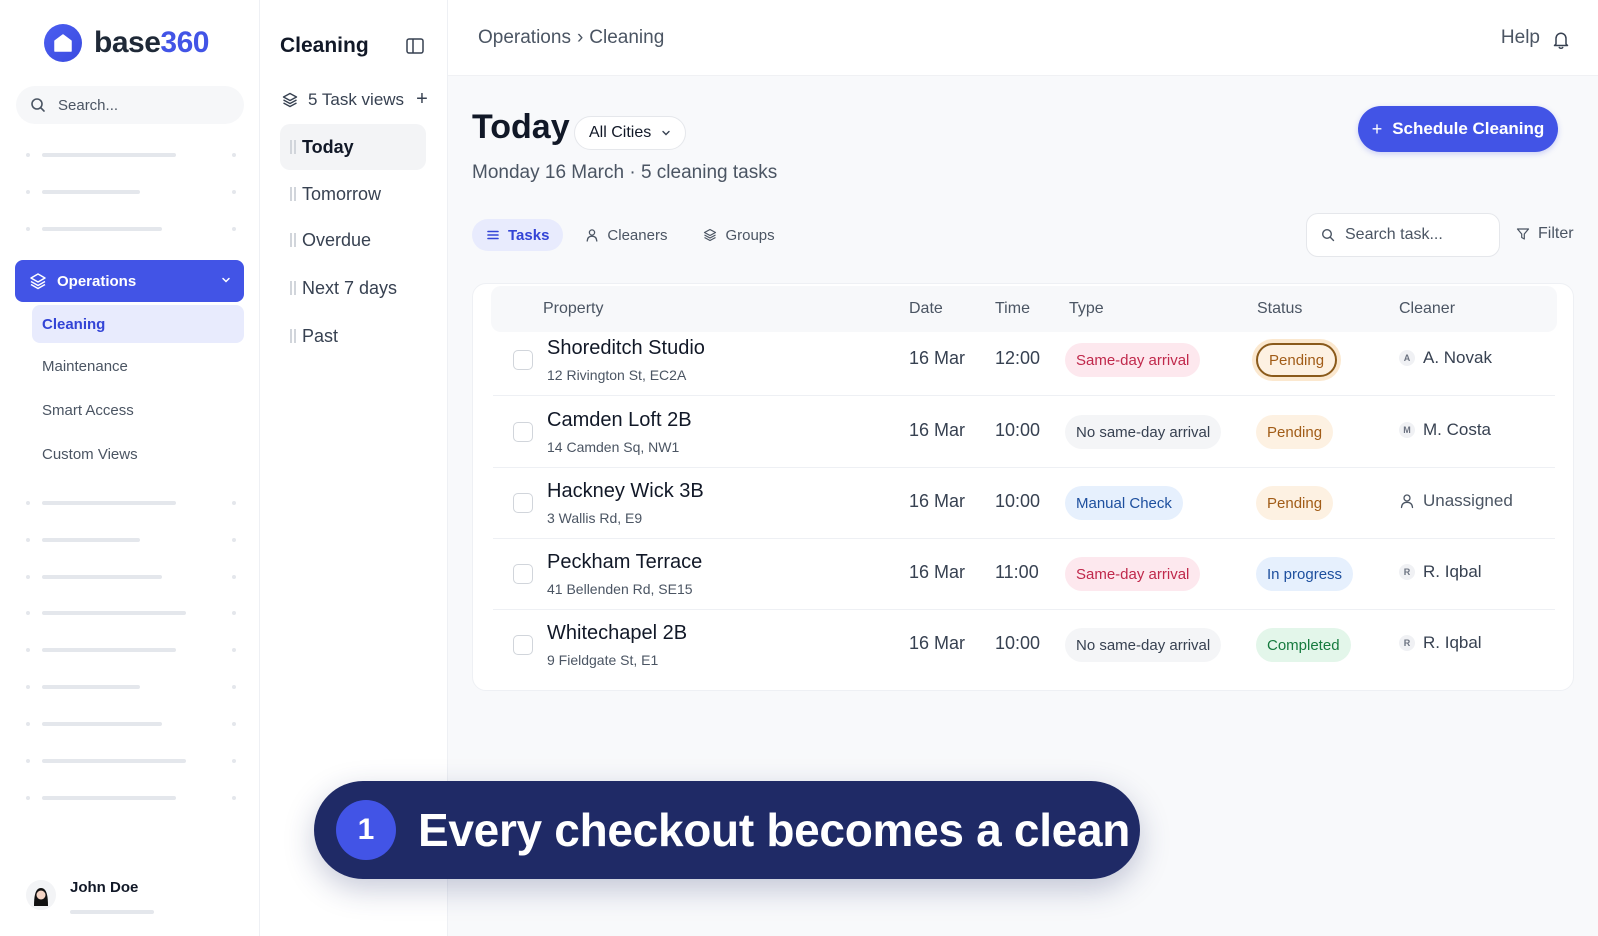 This screenshot has width=1598, height=936. I want to click on task-time: 10:00, so click(1018, 643).